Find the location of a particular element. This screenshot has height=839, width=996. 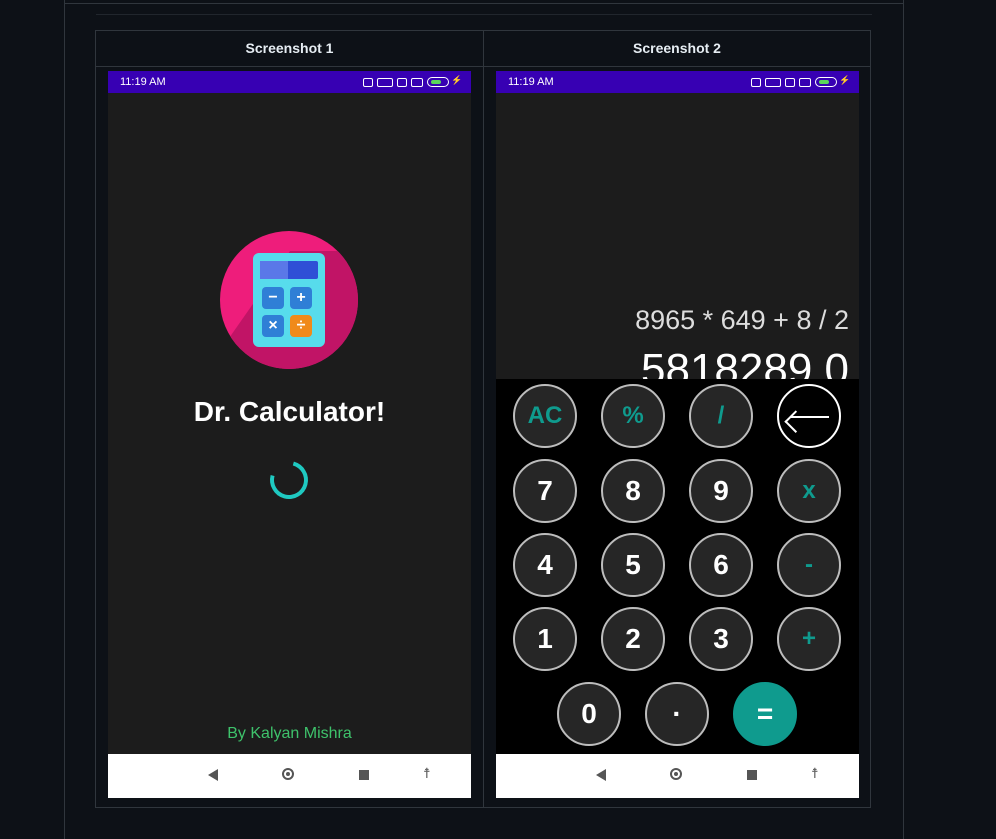

backspace-button is located at coordinates (809, 416).